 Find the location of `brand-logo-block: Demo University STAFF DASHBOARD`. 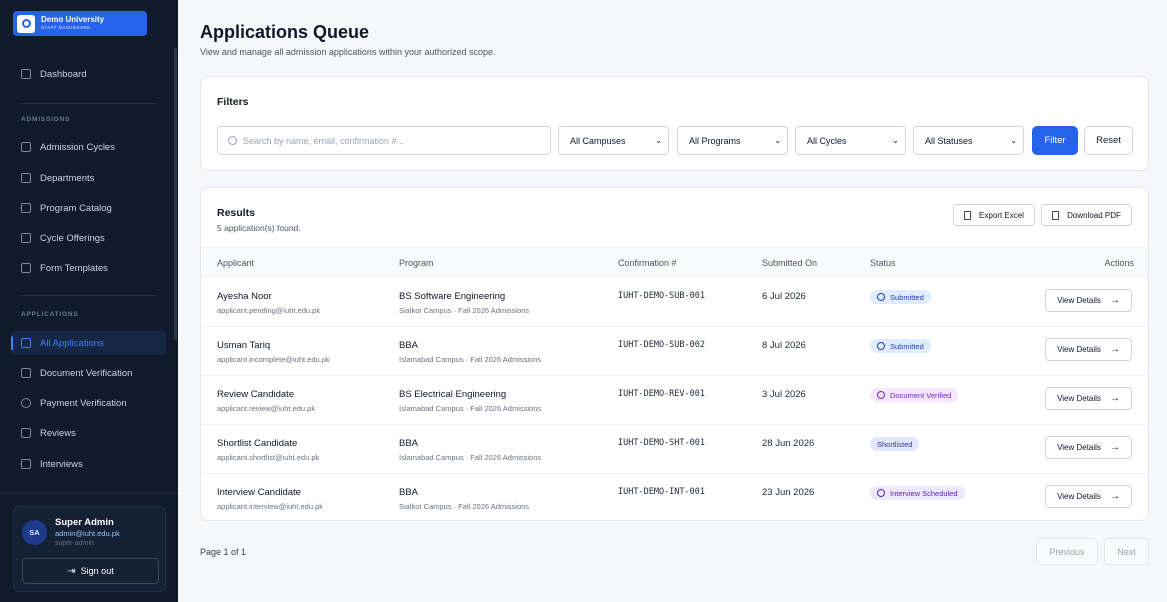

brand-logo-block: Demo University STAFF DASHBOARD is located at coordinates (80, 23).